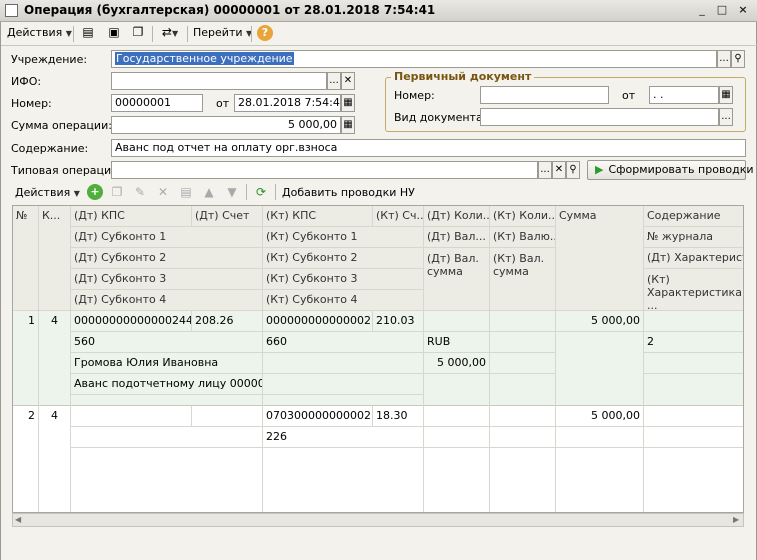 The height and width of the screenshot is (560, 757). Describe the element at coordinates (167, 437) in the screenshot. I see `row-dt-sub1` at that location.